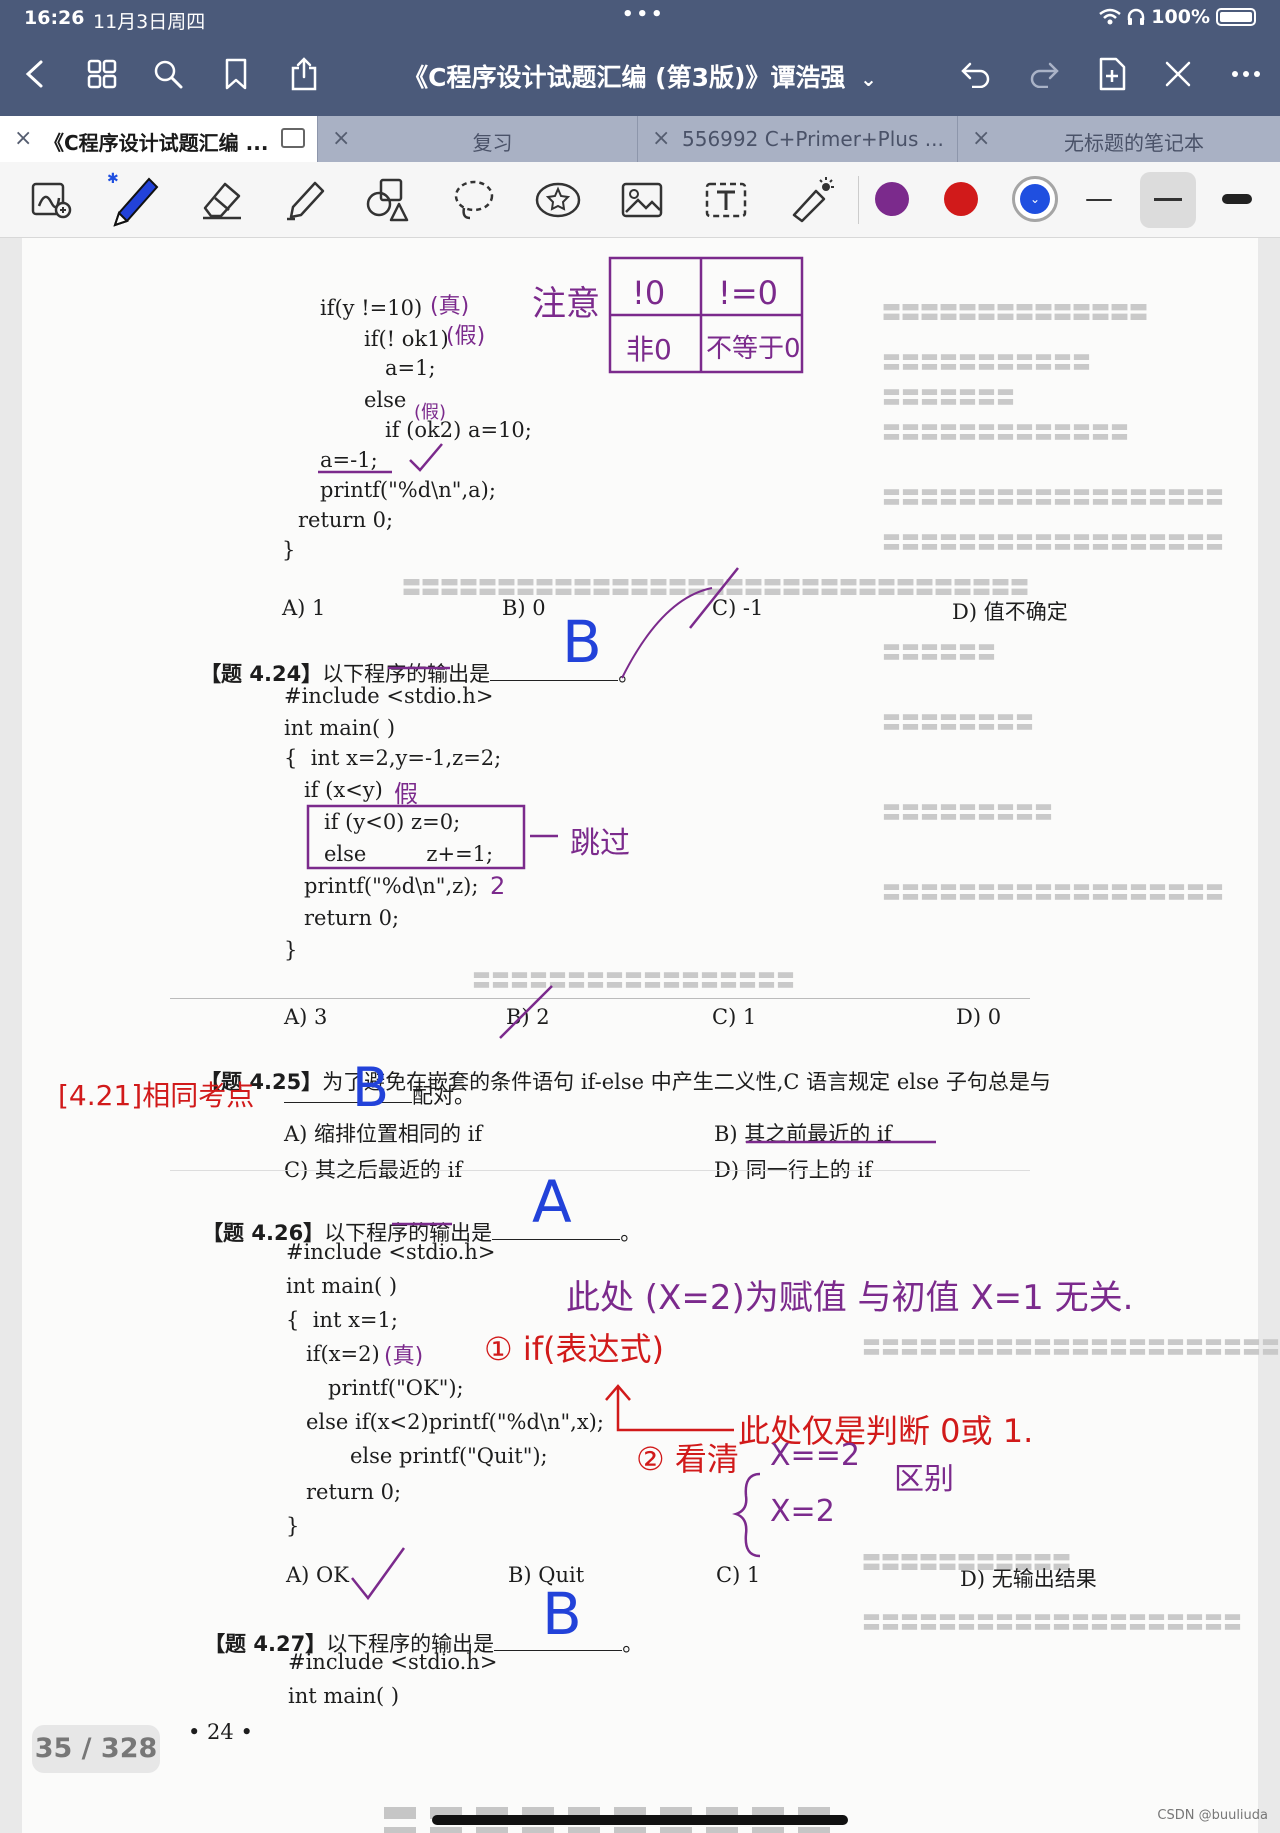 This screenshot has height=1833, width=1280. I want to click on text-tool, so click(726, 200).